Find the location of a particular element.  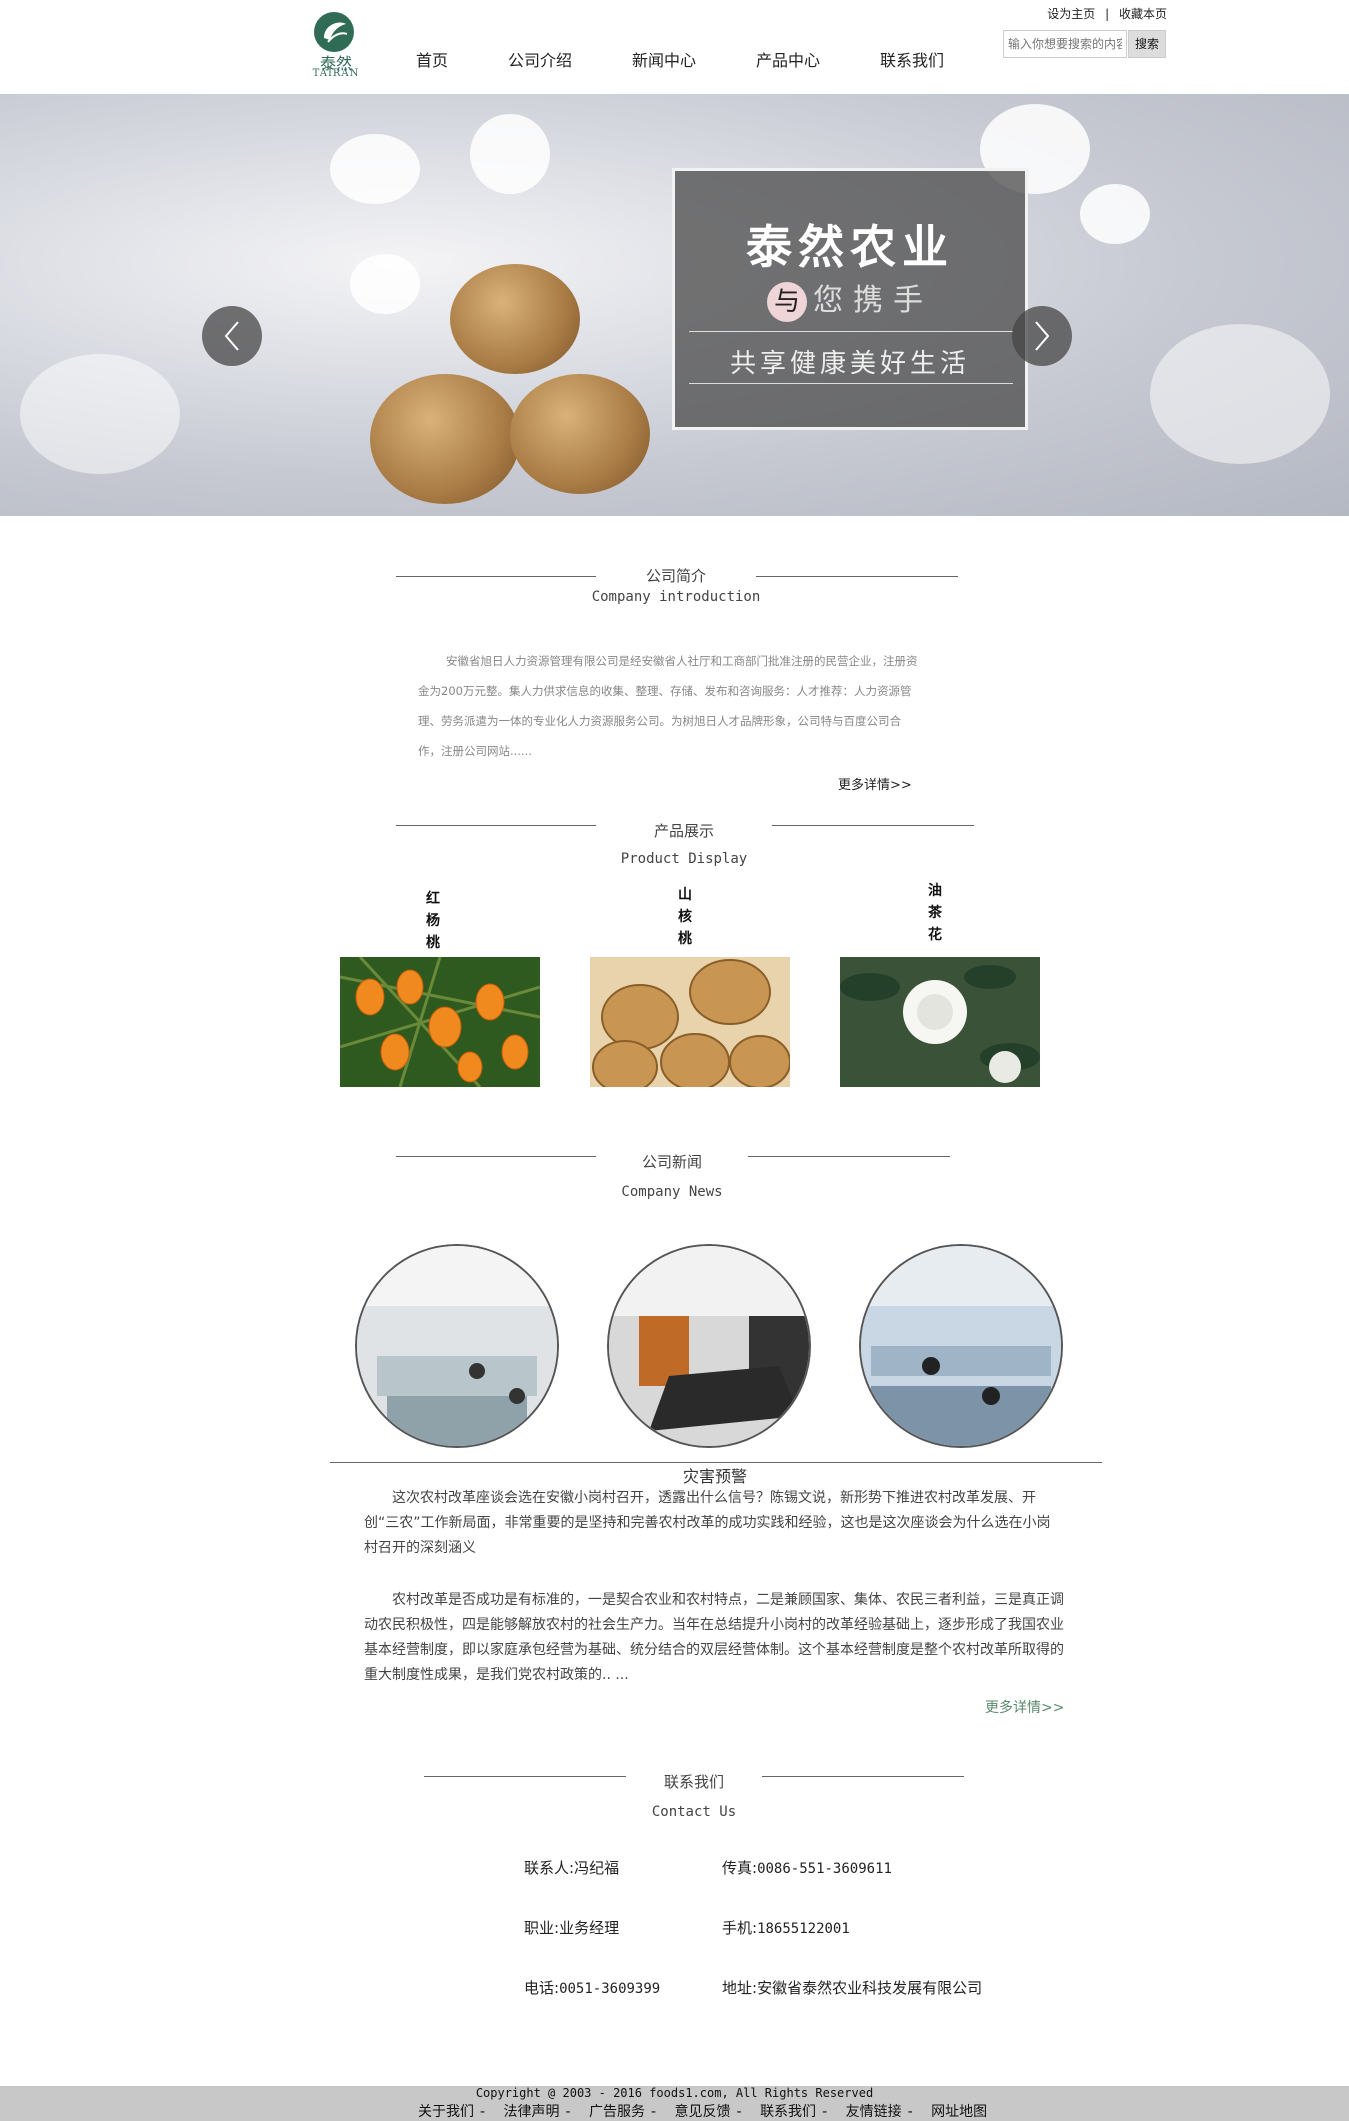

product-label-walnut: 山 核 桃 is located at coordinates (685, 917).